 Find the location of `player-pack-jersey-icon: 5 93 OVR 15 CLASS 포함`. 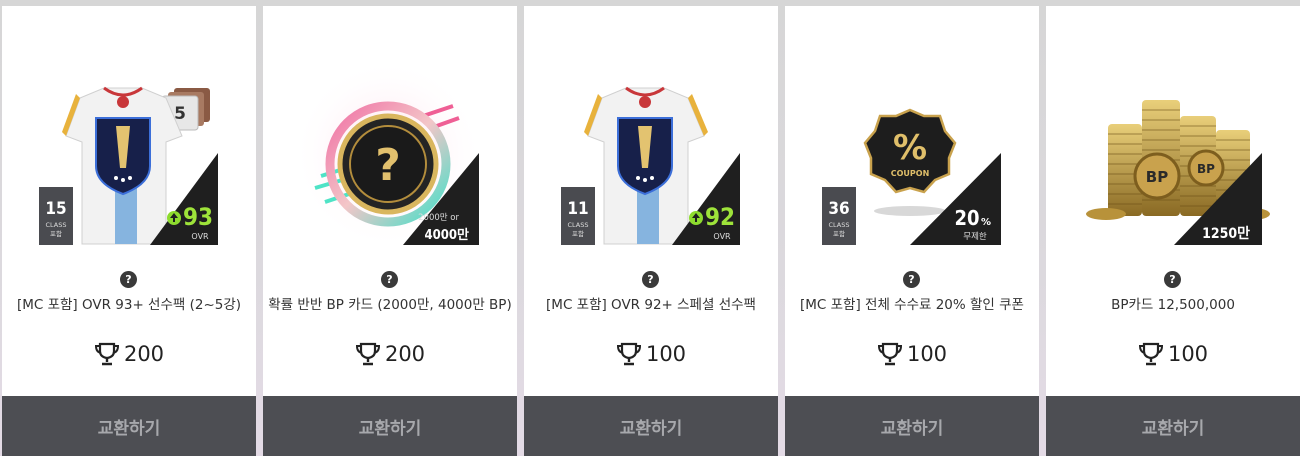

player-pack-jersey-icon: 5 93 OVR 15 CLASS 포함 is located at coordinates (128, 165).